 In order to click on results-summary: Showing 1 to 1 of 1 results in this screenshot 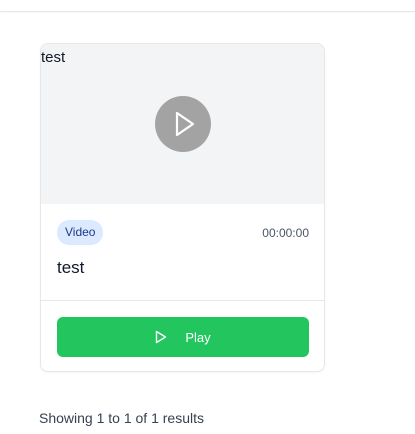, I will do `click(121, 418)`.